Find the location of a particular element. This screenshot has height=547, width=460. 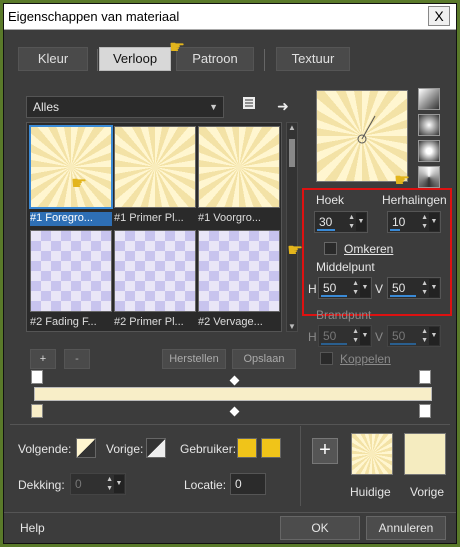

scrollbar-thumb is located at coordinates (292, 153).